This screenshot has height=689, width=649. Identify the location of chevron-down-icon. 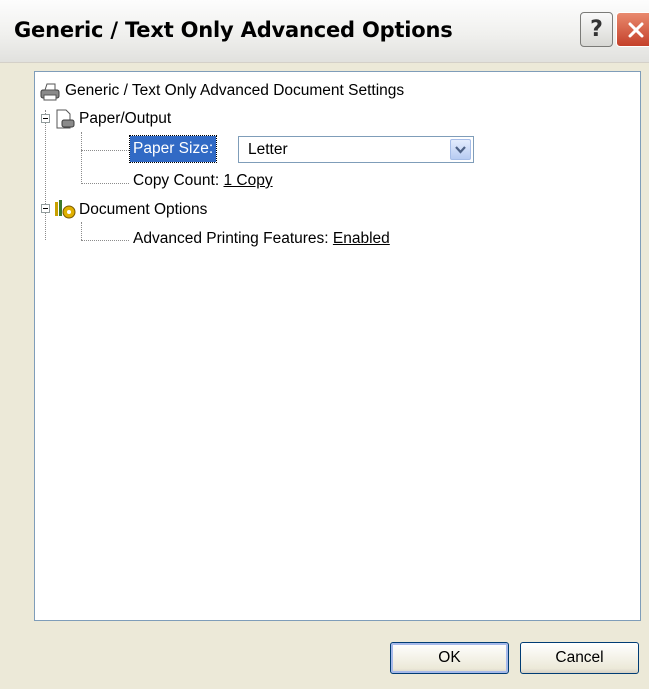
(460, 149).